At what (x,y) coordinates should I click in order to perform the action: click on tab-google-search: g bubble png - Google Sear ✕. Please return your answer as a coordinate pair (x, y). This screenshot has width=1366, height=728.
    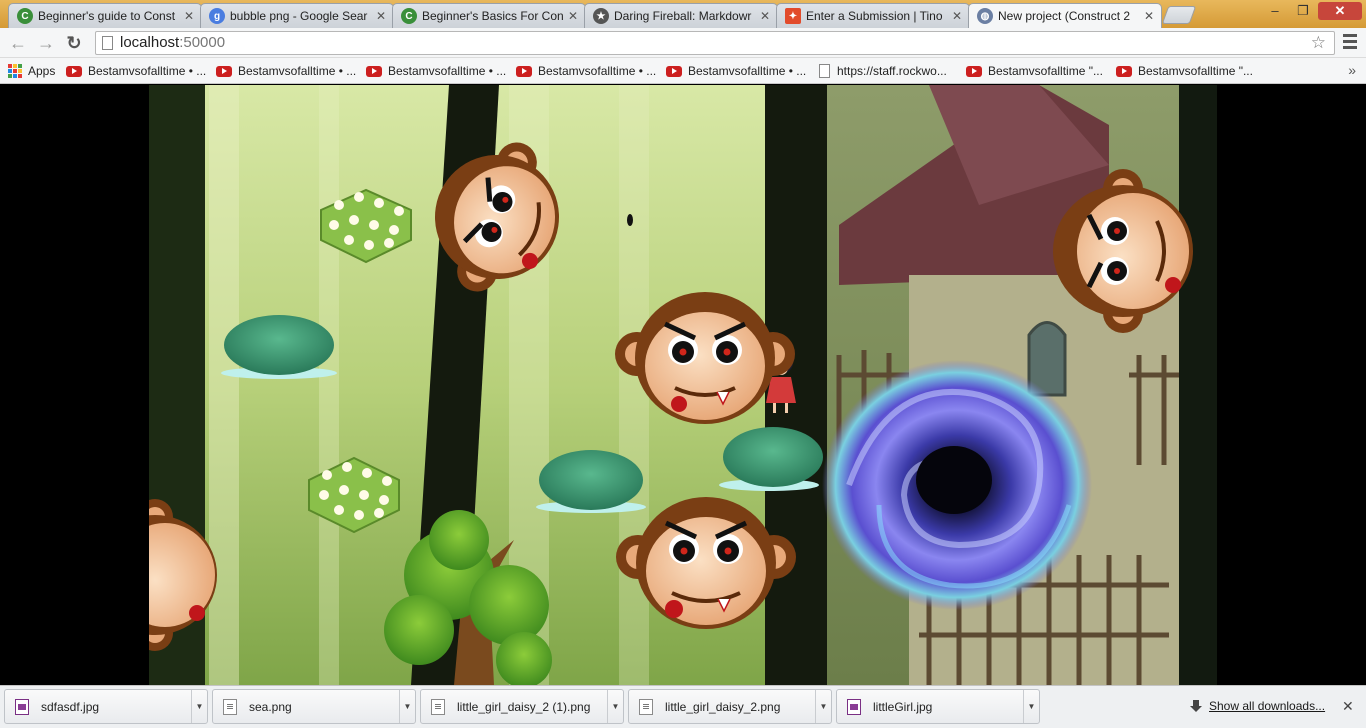
    Looking at the image, I should click on (297, 15).